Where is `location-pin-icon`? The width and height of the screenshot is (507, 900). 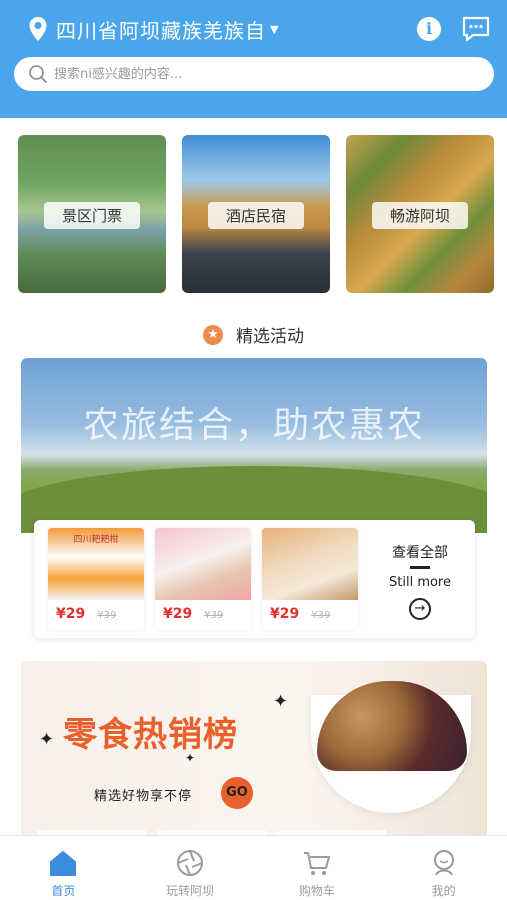
location-pin-icon is located at coordinates (38, 29).